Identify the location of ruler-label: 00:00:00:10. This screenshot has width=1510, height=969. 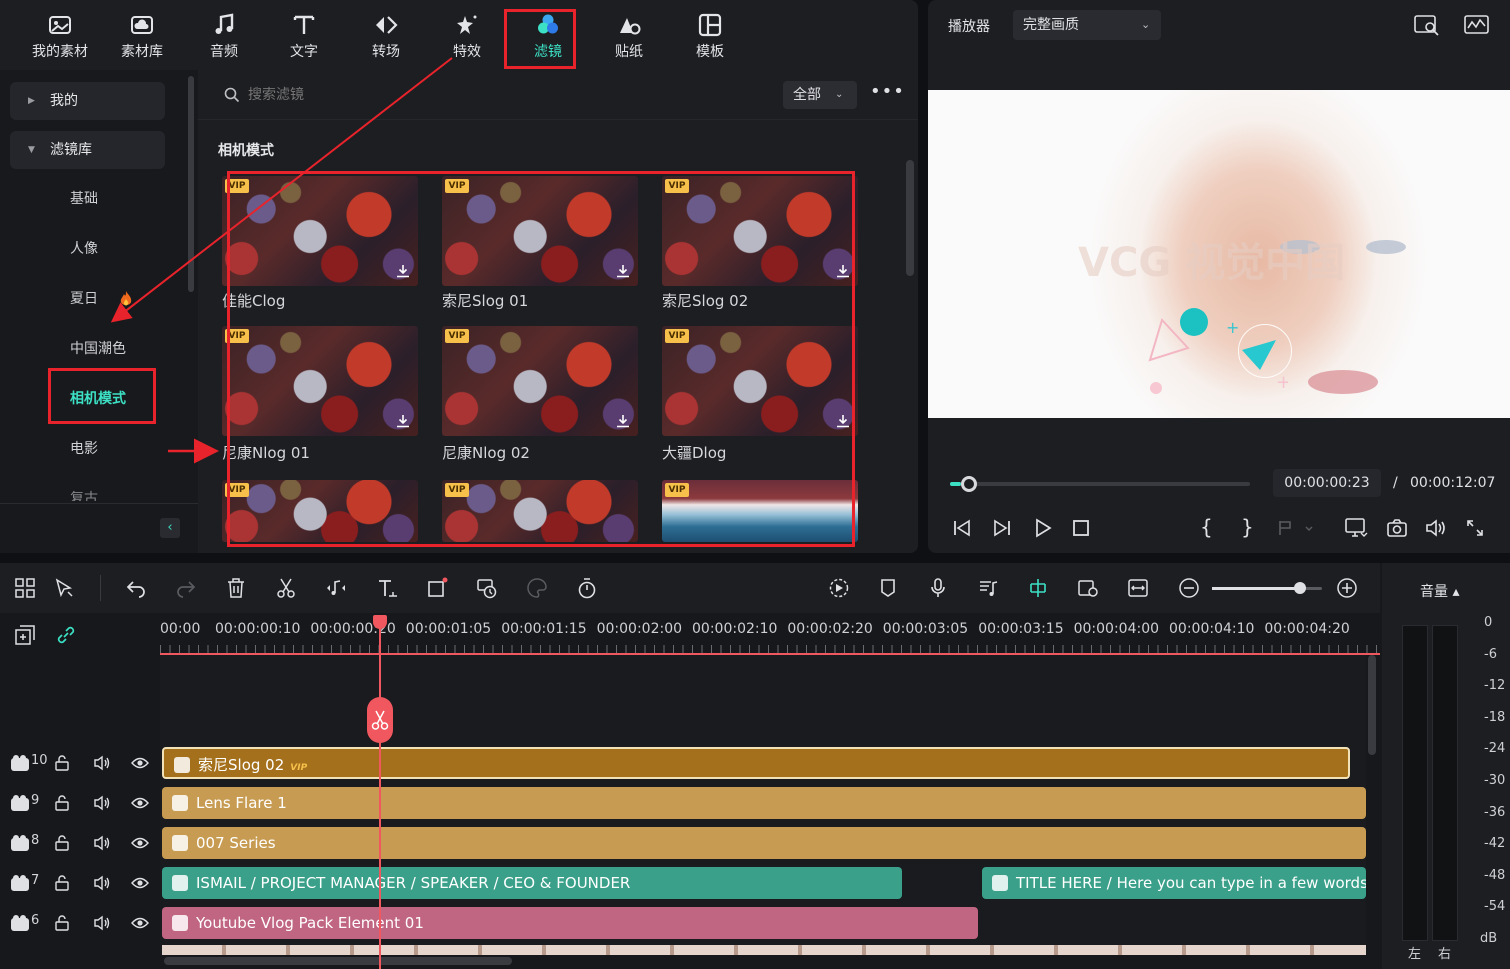
(258, 629).